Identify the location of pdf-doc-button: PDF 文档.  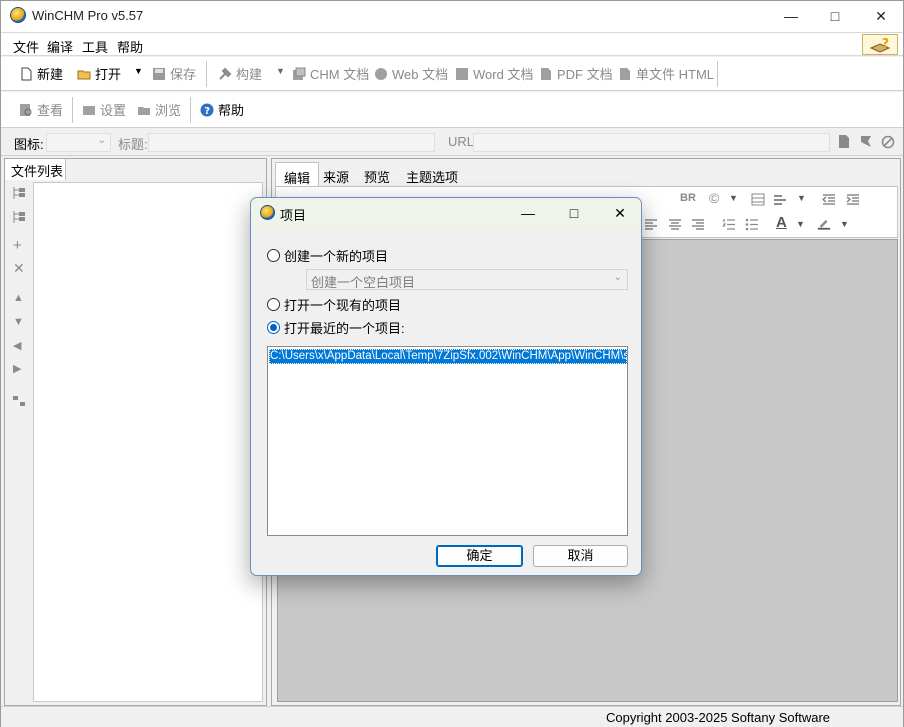
(576, 73).